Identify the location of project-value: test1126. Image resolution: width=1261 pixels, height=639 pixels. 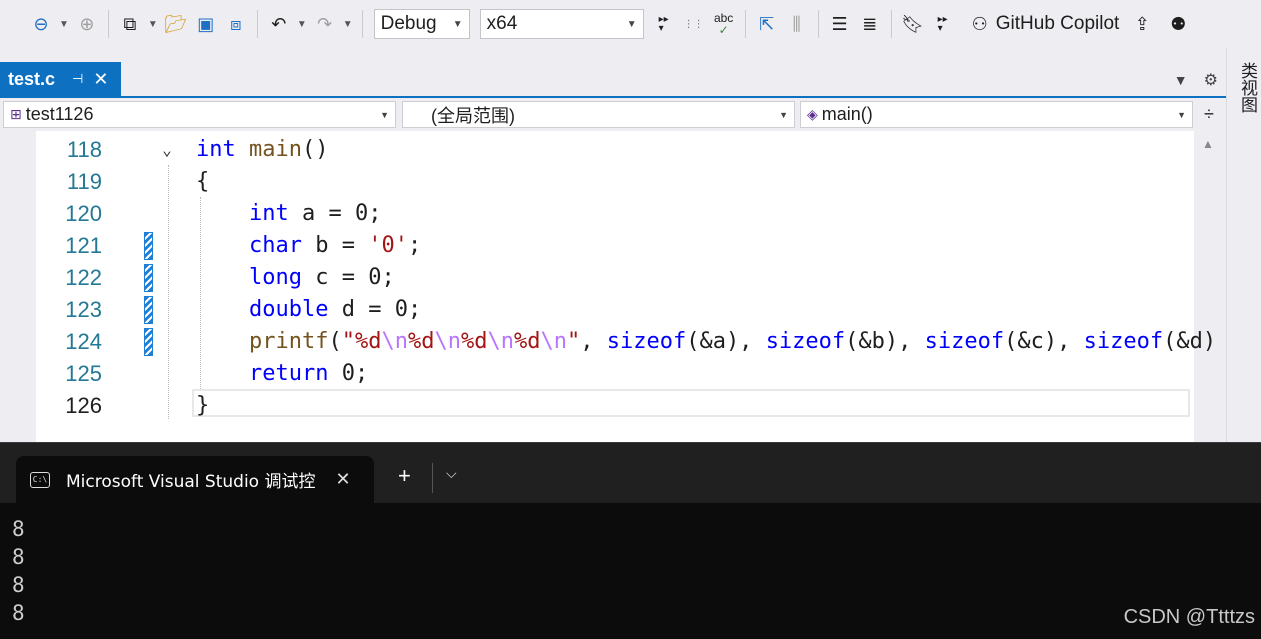
(59, 114).